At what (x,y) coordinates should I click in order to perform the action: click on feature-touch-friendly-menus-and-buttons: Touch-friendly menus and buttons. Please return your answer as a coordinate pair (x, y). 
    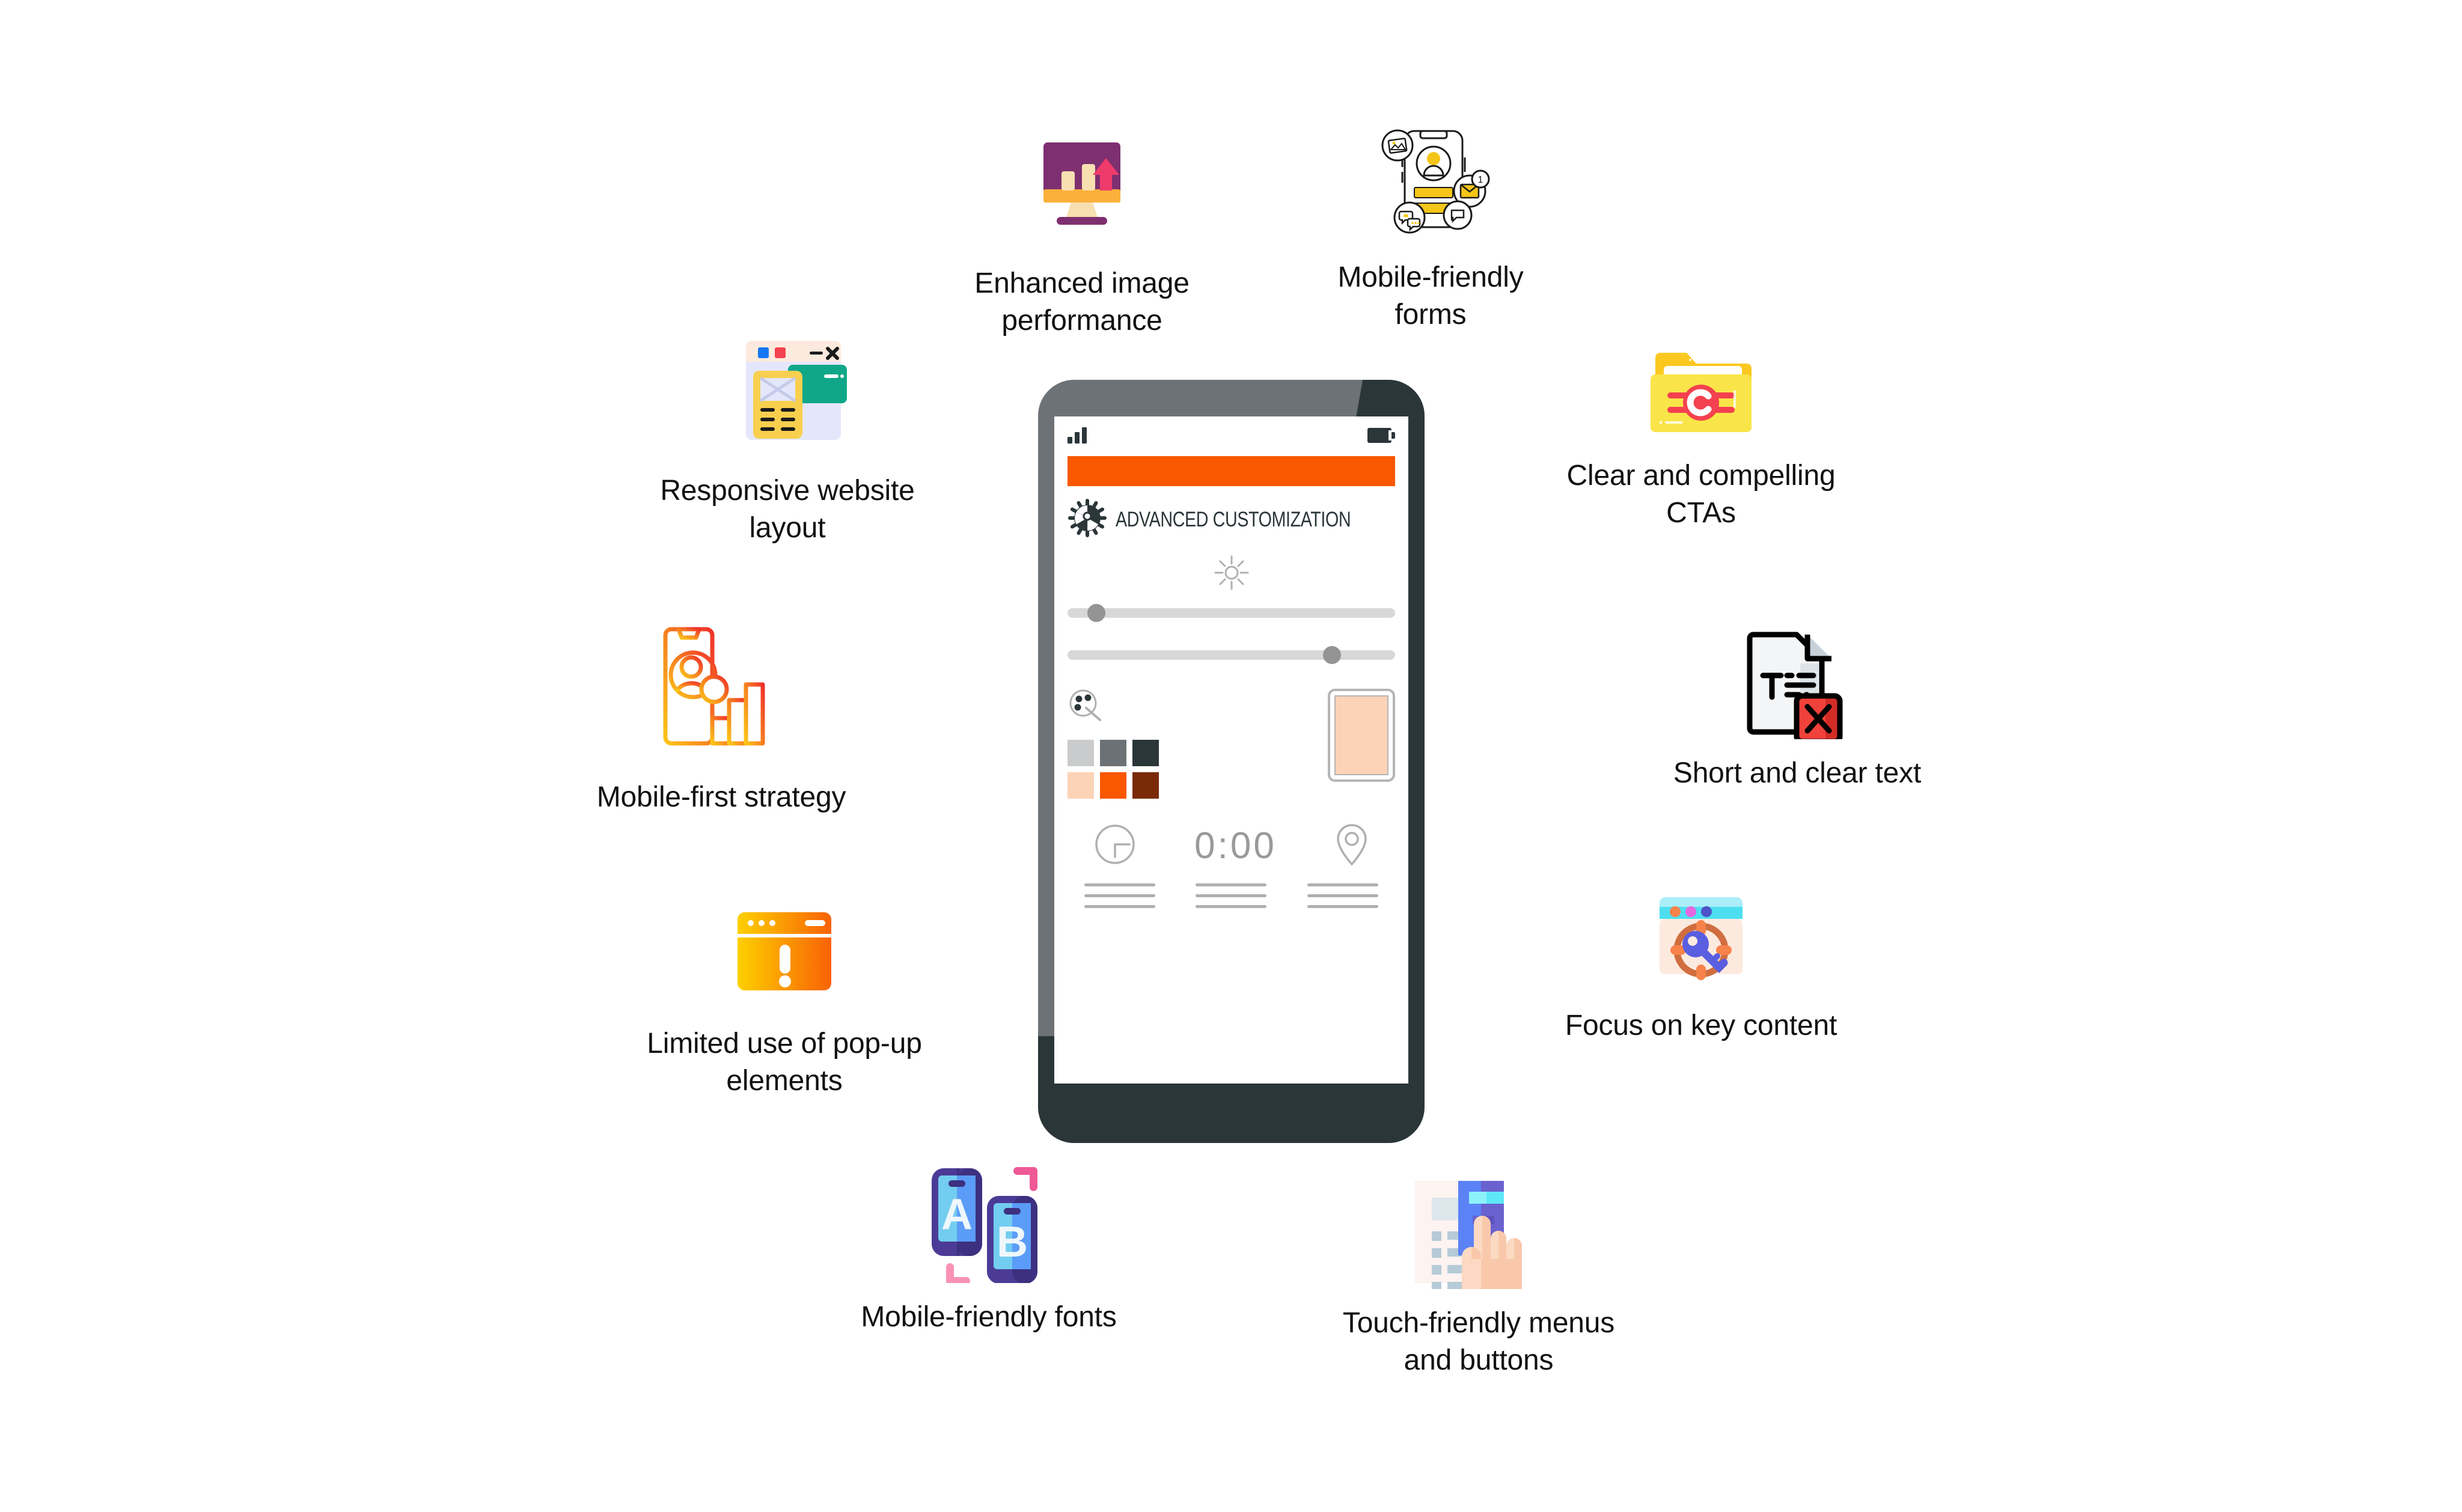
    Looking at the image, I should click on (1478, 1274).